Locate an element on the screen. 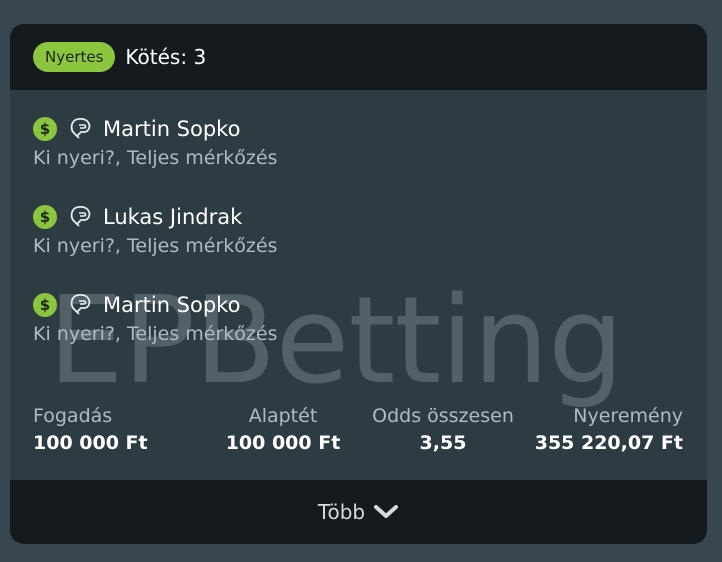 This screenshot has height=562, width=722. stake-label: Fogadás is located at coordinates (73, 416).